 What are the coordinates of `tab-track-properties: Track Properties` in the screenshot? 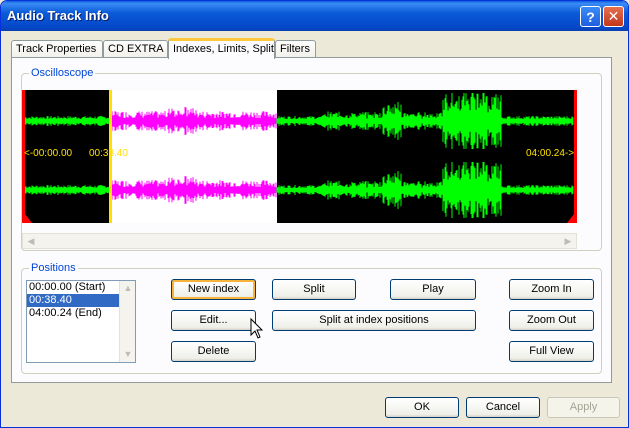 It's located at (57, 49).